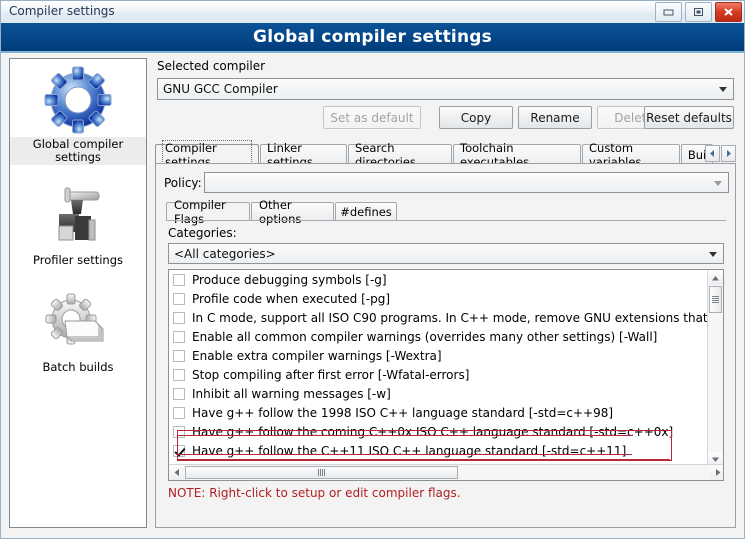 This screenshot has height=539, width=745. I want to click on tab-underline, so click(446, 220).